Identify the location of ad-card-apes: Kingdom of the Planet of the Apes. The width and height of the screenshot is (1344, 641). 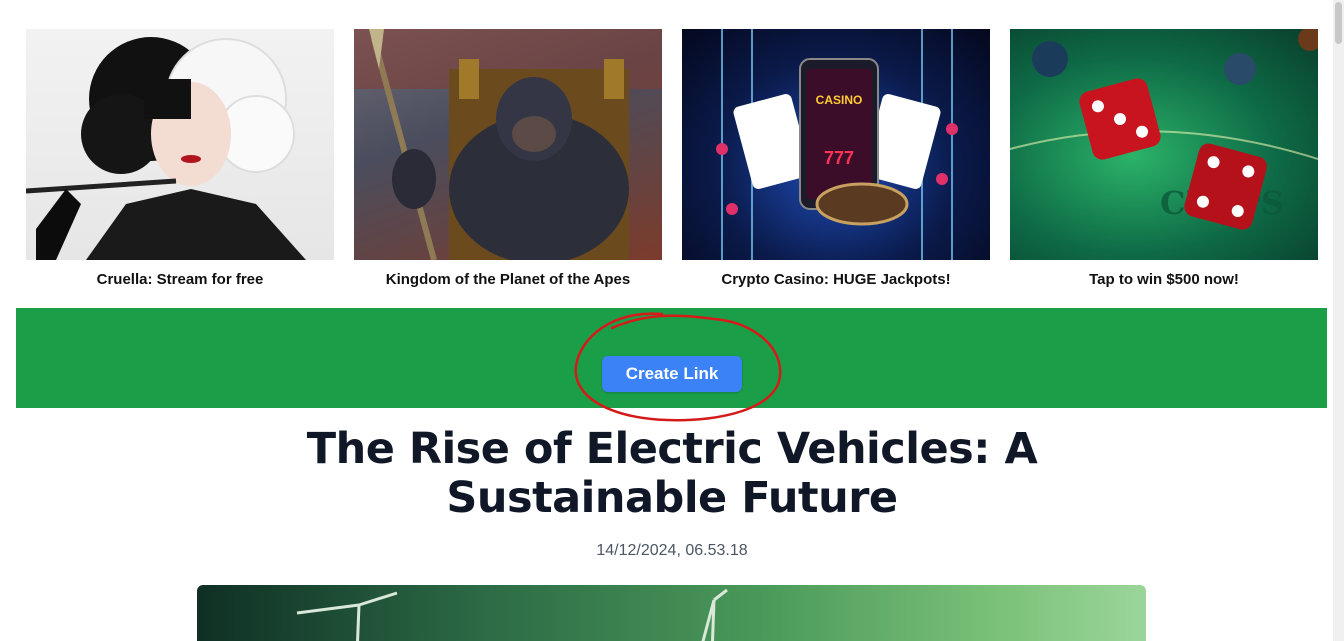
(508, 158).